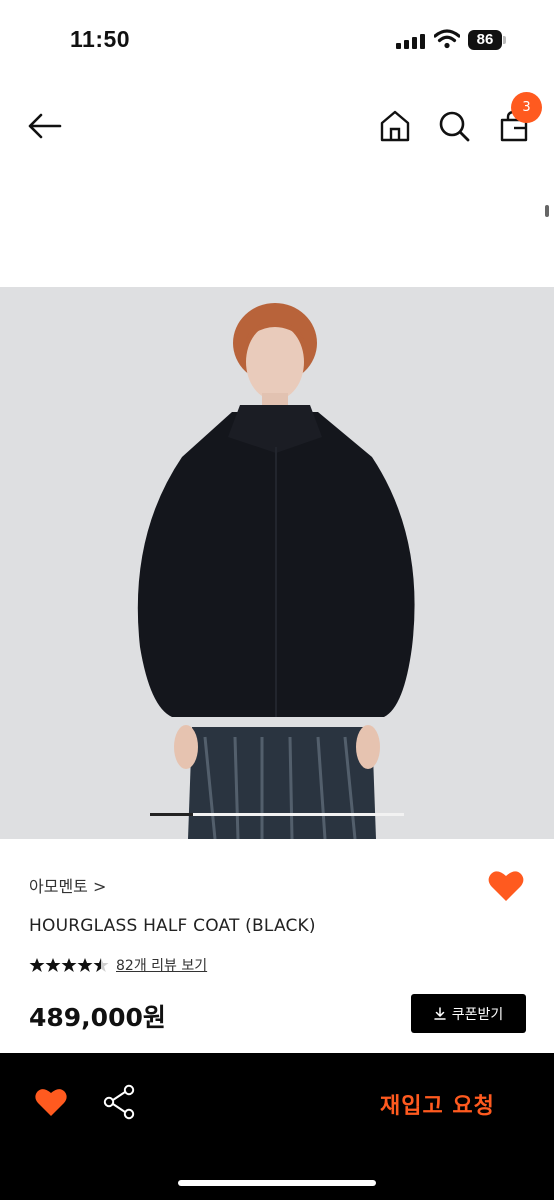 The image size is (554, 1200). Describe the element at coordinates (101, 965) in the screenshot. I see `star-half-icon` at that location.